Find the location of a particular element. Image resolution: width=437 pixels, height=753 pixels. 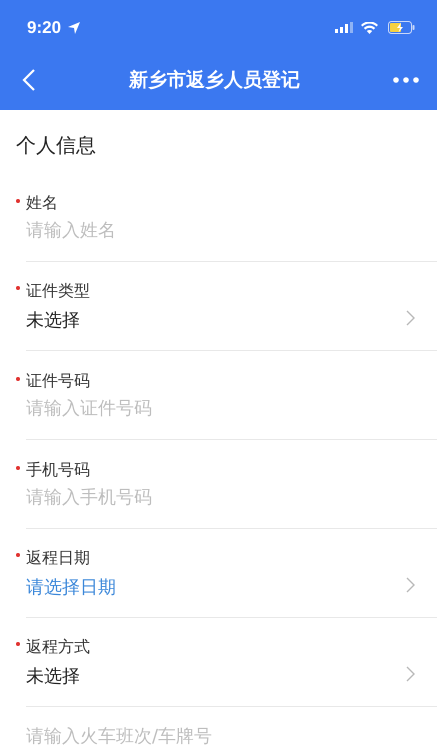

location-arrow-icon is located at coordinates (74, 27).